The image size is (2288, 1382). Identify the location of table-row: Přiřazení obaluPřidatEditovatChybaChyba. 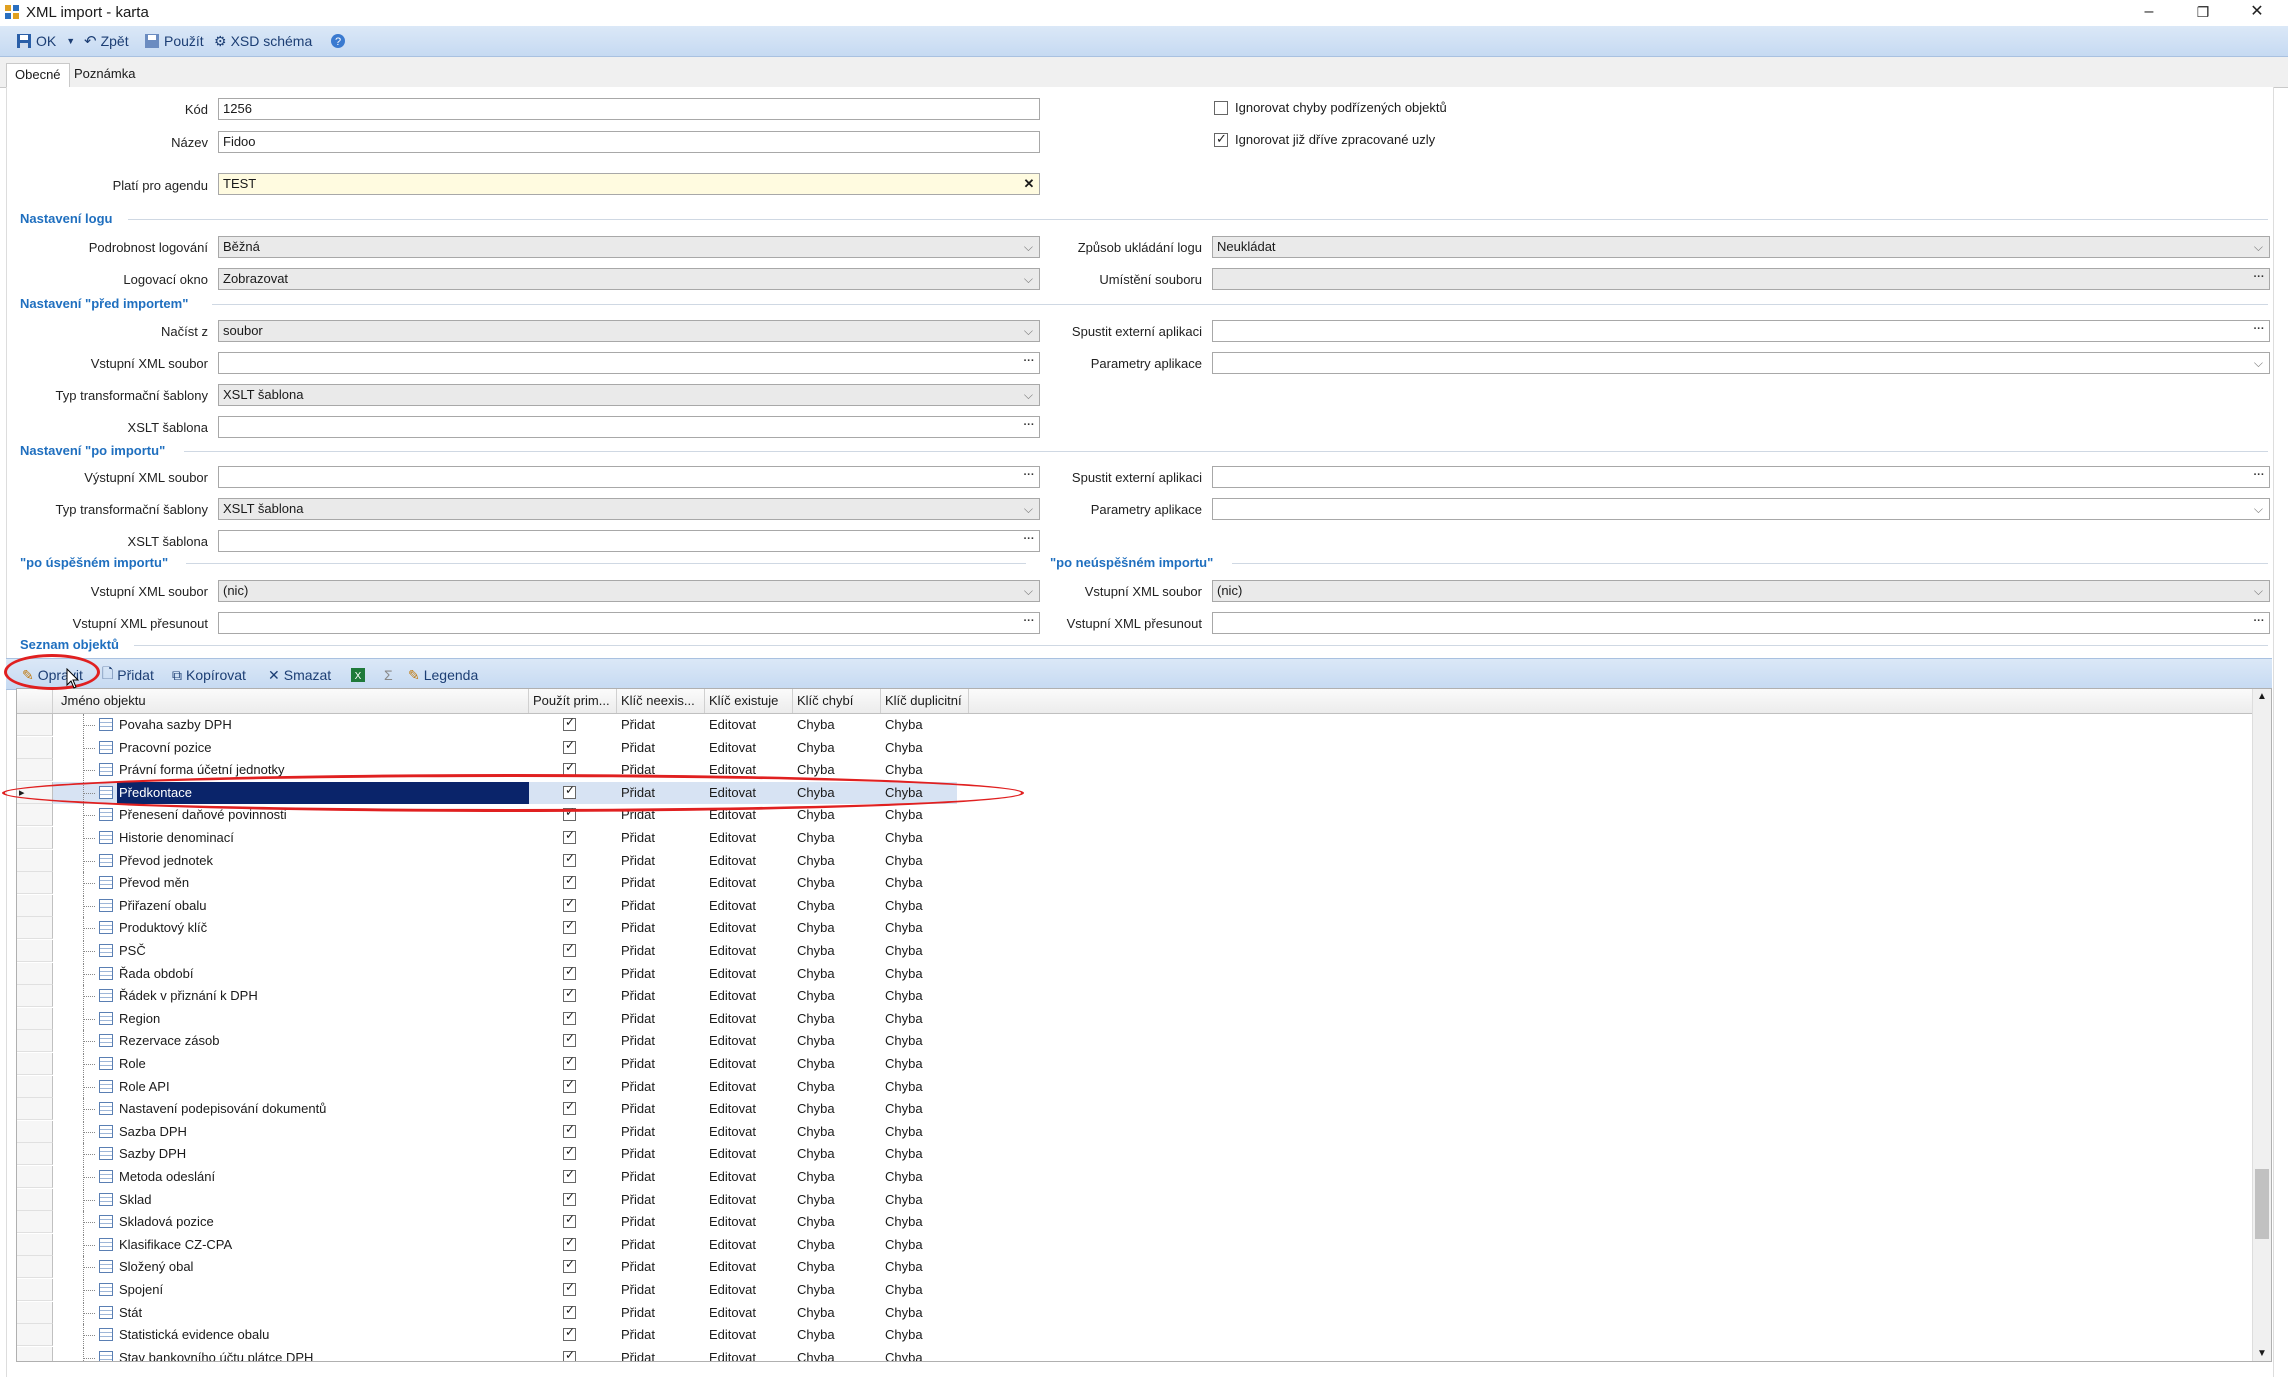
(487, 905).